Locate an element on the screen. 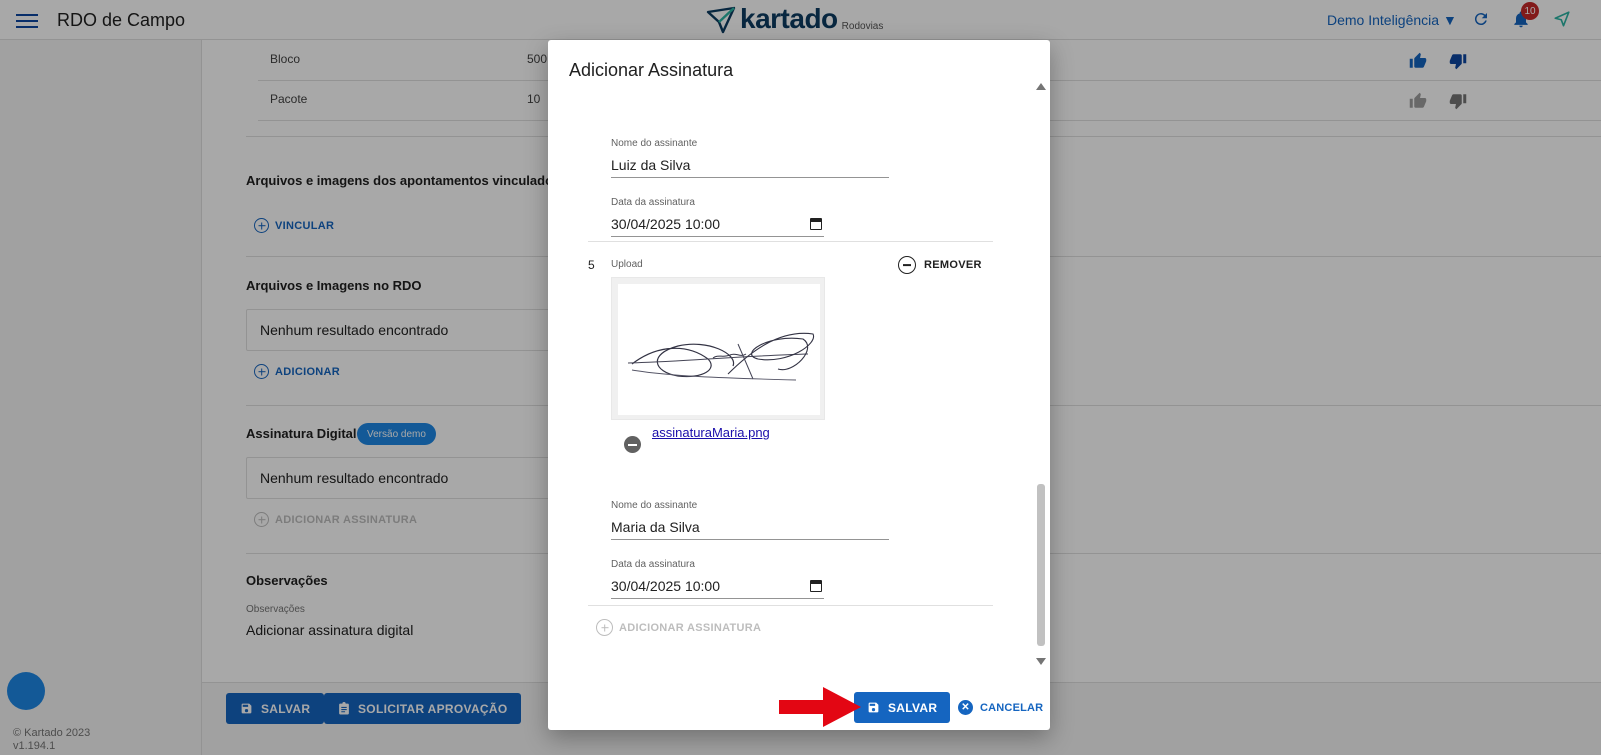 This screenshot has width=1601, height=755. remove-button: REMOVER is located at coordinates (940, 265).